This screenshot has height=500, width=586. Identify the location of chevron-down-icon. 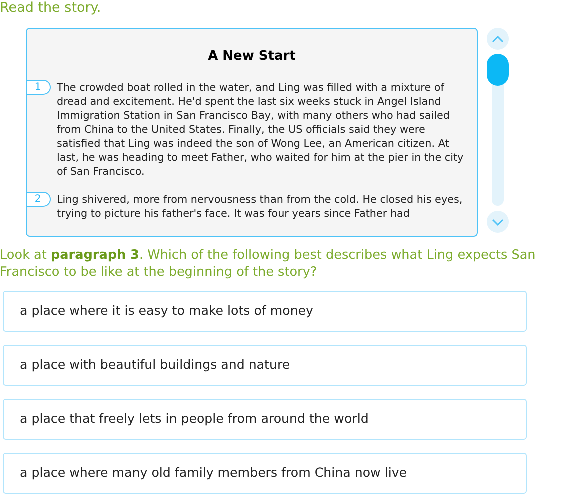
(498, 222).